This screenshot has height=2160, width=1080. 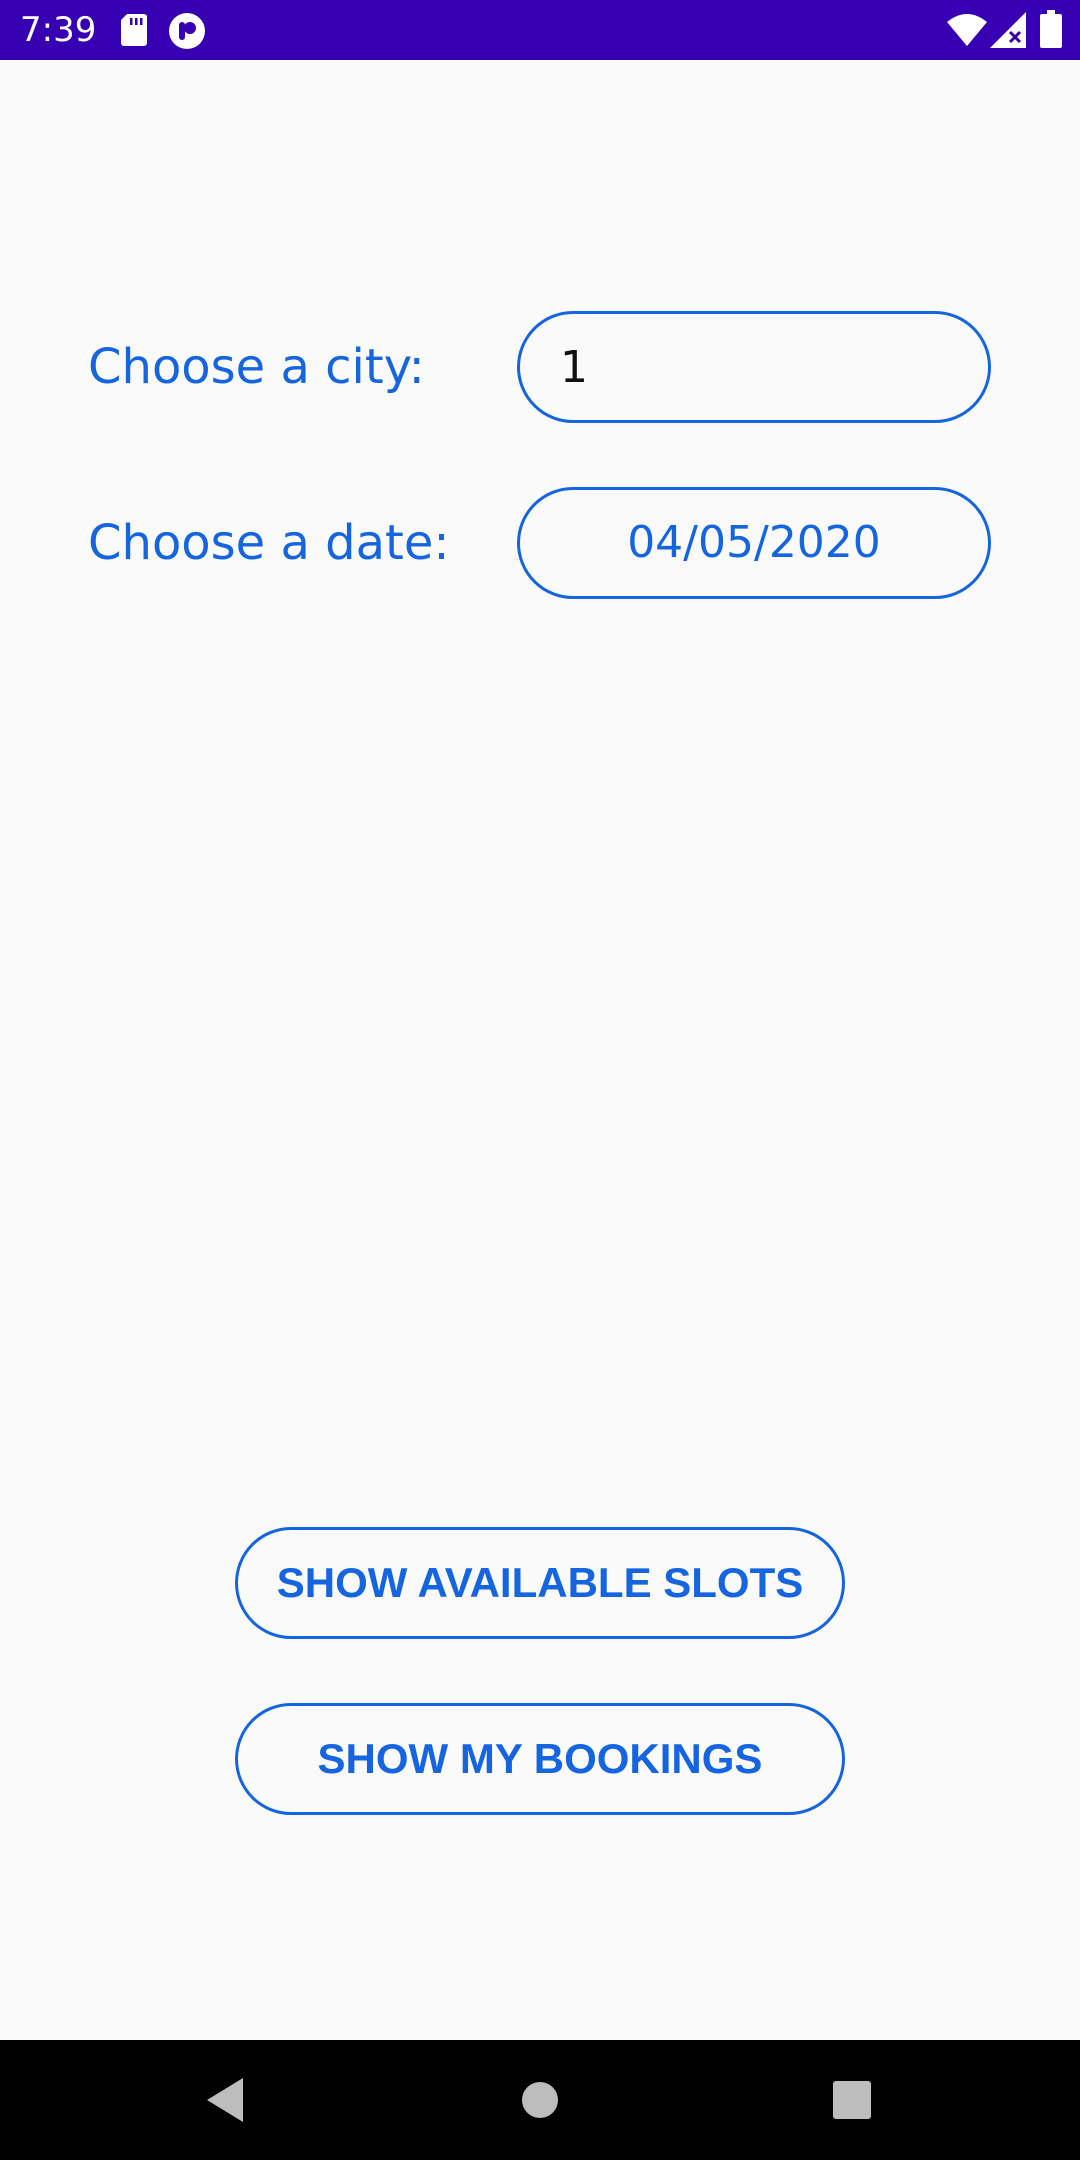 I want to click on status-bar: 7:39, so click(x=540, y=30).